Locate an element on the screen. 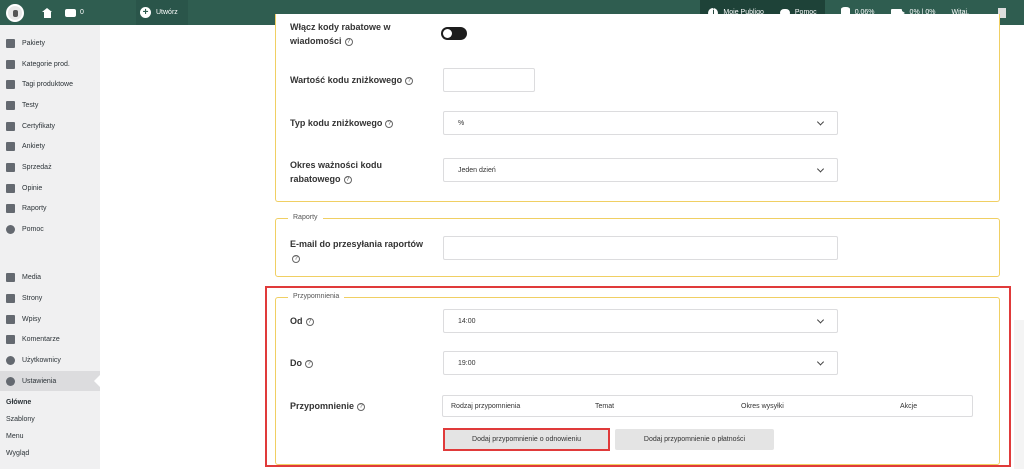 Image resolution: width=1024 pixels, height=469 pixels. label-text: wiadomości is located at coordinates (316, 41).